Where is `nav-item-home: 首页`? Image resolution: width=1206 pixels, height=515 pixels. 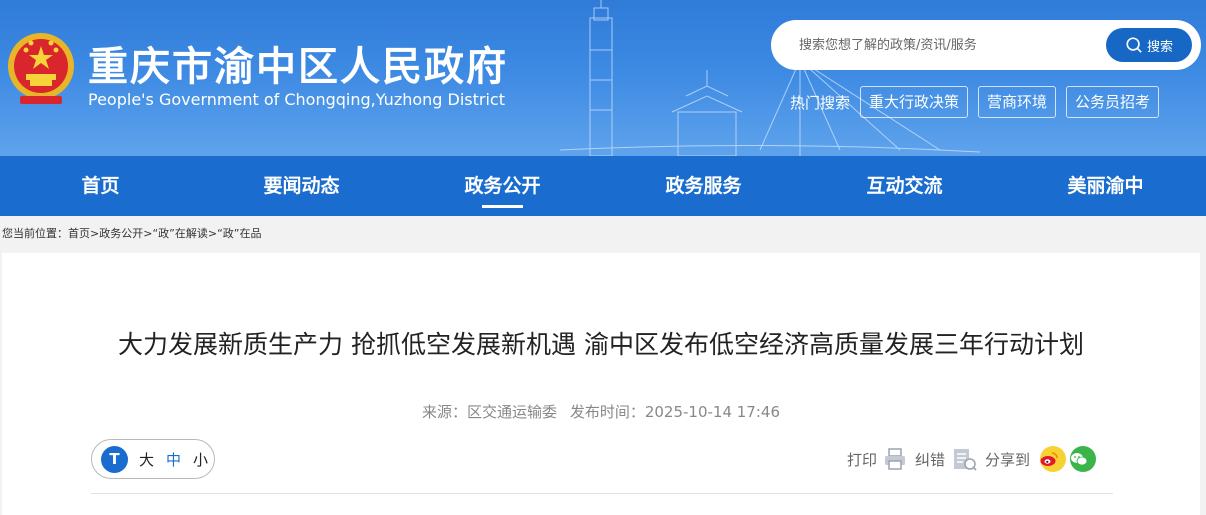
nav-item-home: 首页 is located at coordinates (100, 186).